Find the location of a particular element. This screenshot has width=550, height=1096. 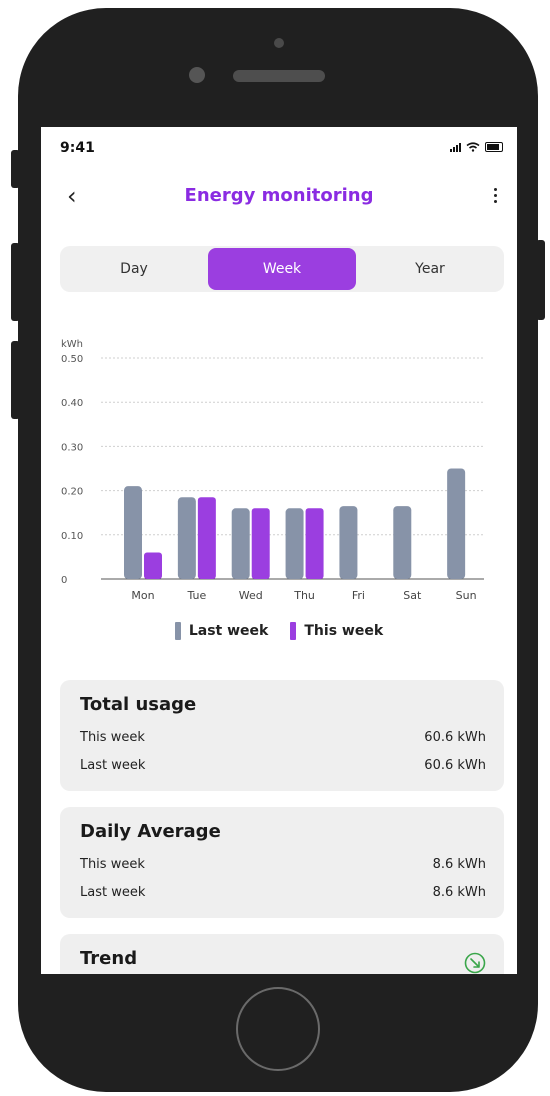

trend-title: Trend is located at coordinates (109, 958).